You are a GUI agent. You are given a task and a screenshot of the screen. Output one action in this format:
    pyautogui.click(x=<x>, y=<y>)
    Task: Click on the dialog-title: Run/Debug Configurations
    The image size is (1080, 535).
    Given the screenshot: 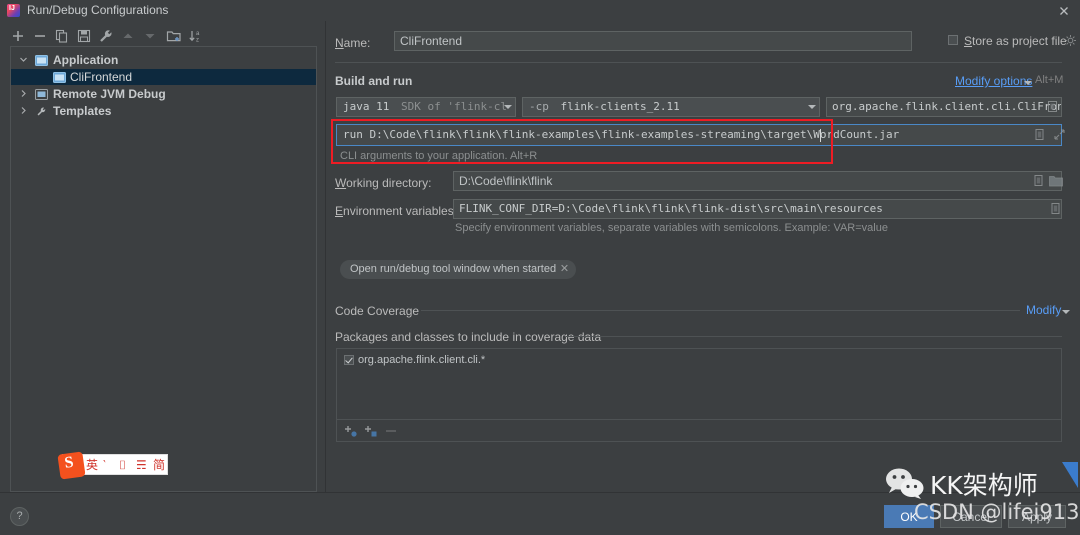 What is the action you would take?
    pyautogui.click(x=98, y=10)
    